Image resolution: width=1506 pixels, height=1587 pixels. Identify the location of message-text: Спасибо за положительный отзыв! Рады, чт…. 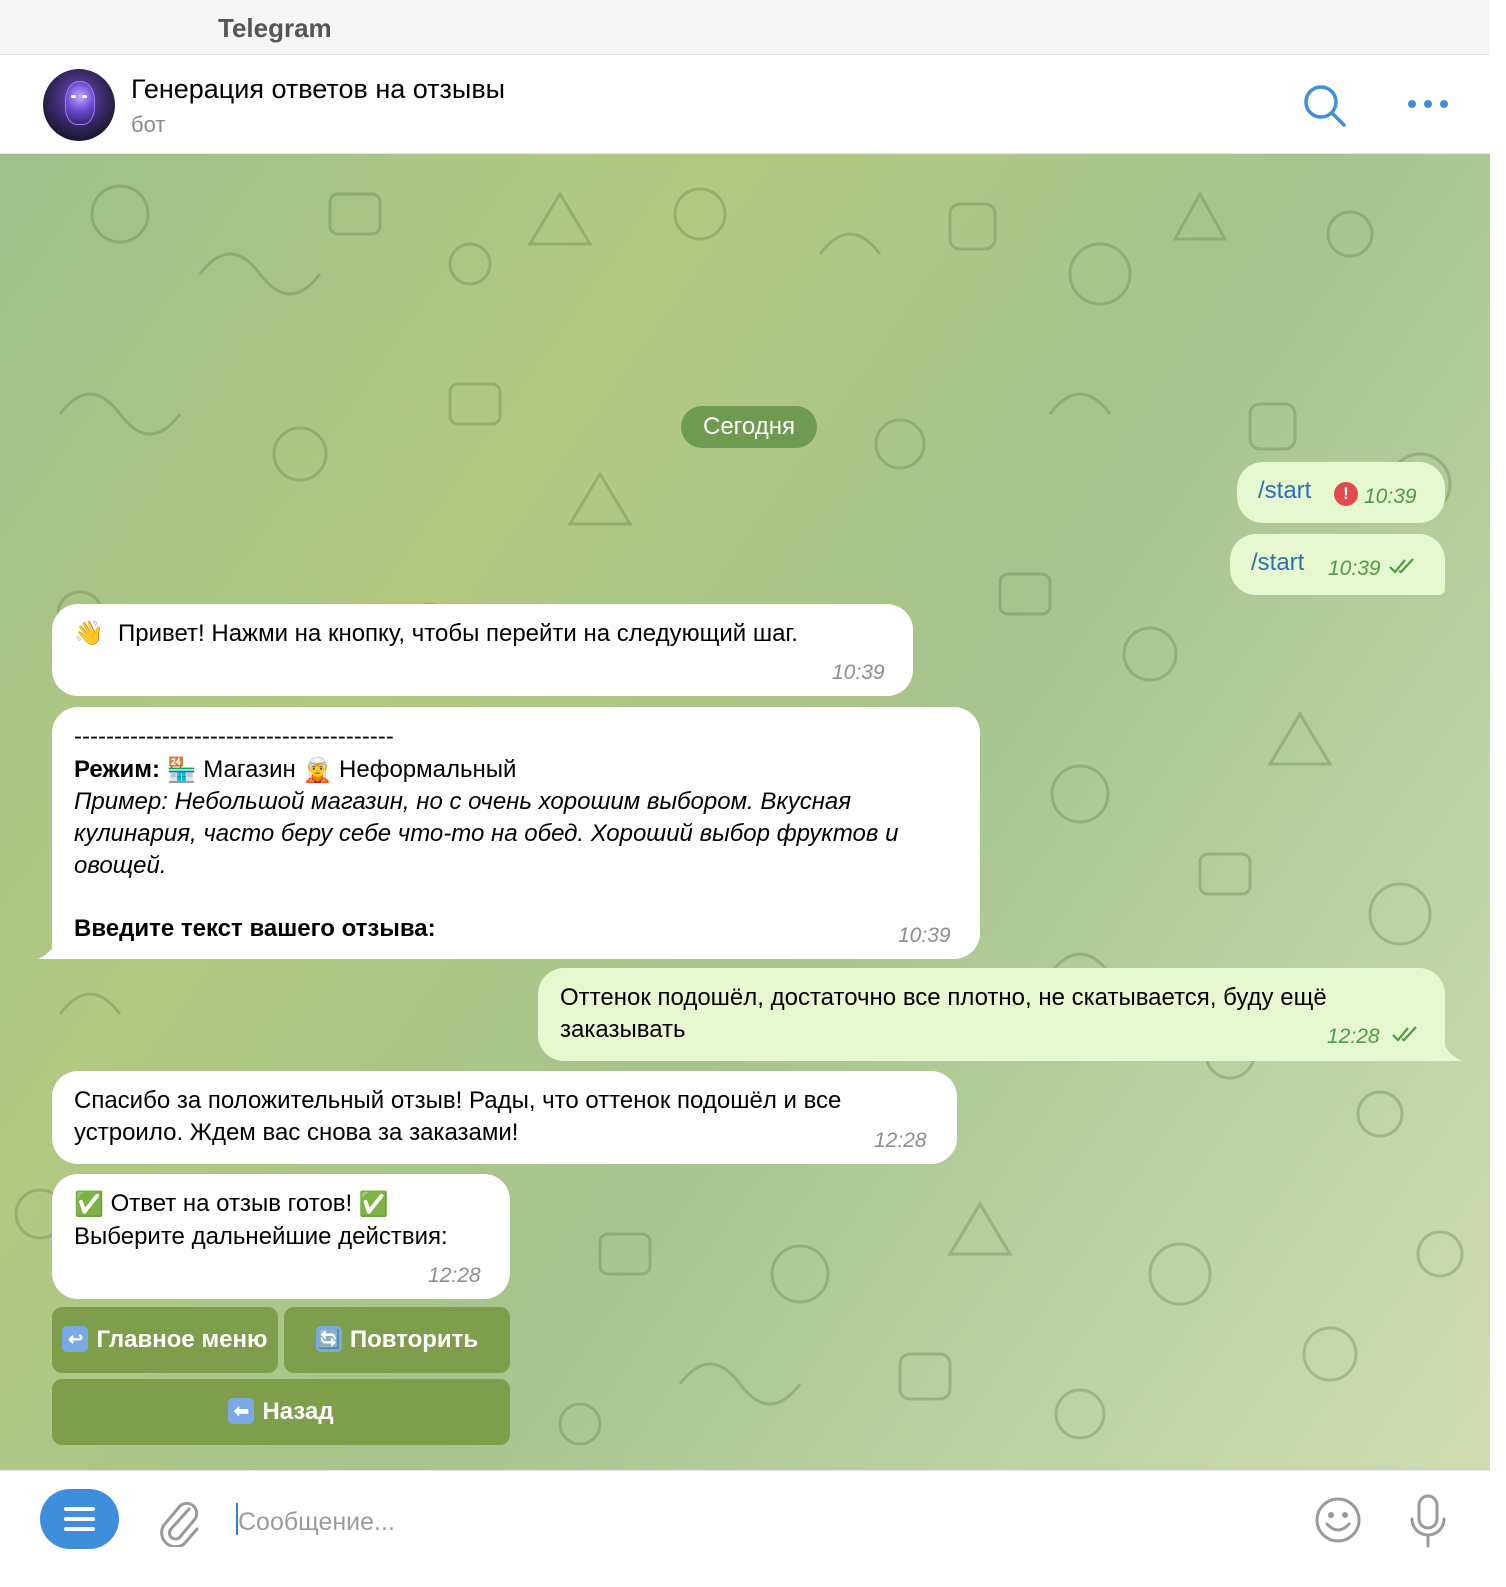
(458, 1116).